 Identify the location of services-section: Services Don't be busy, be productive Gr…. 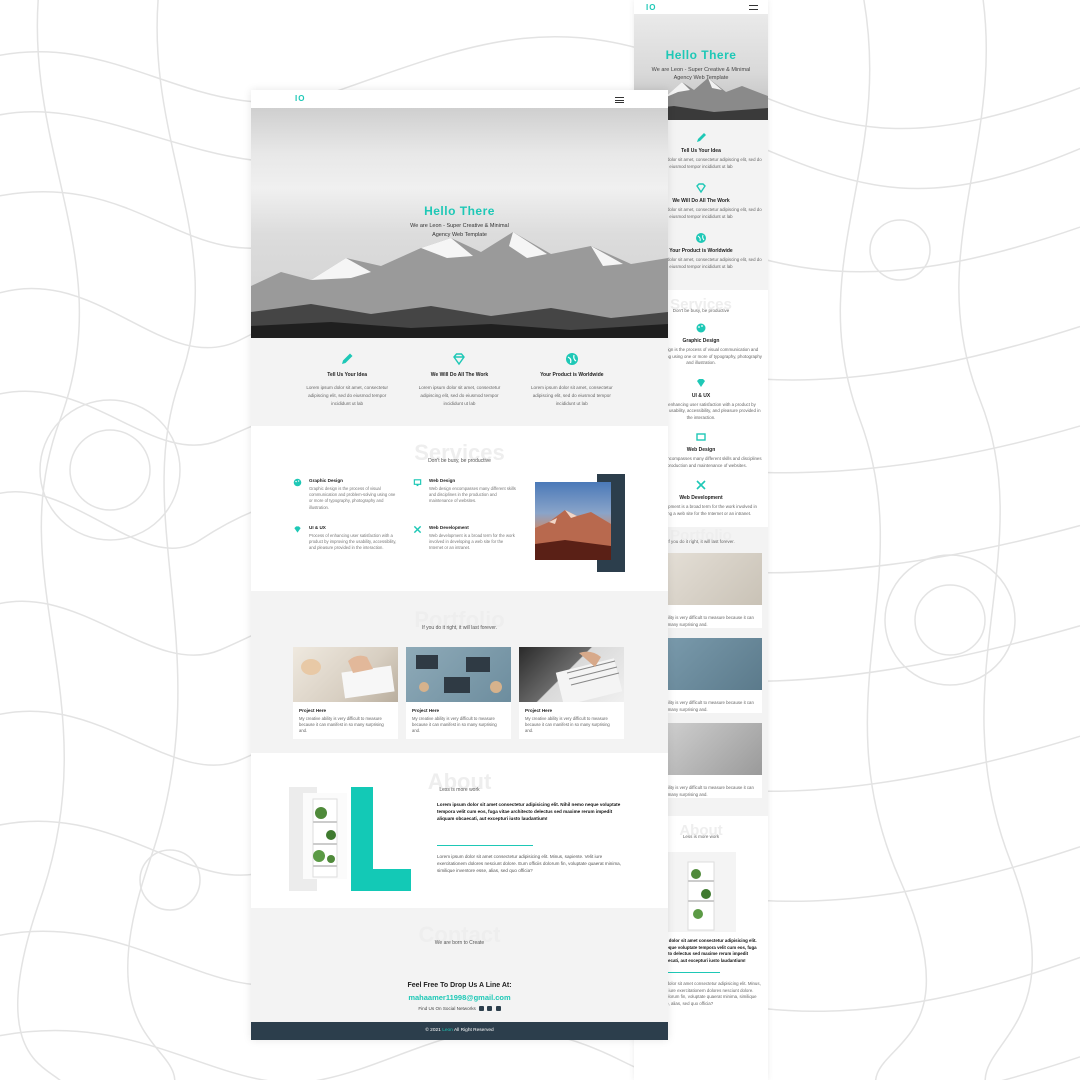
(459, 508).